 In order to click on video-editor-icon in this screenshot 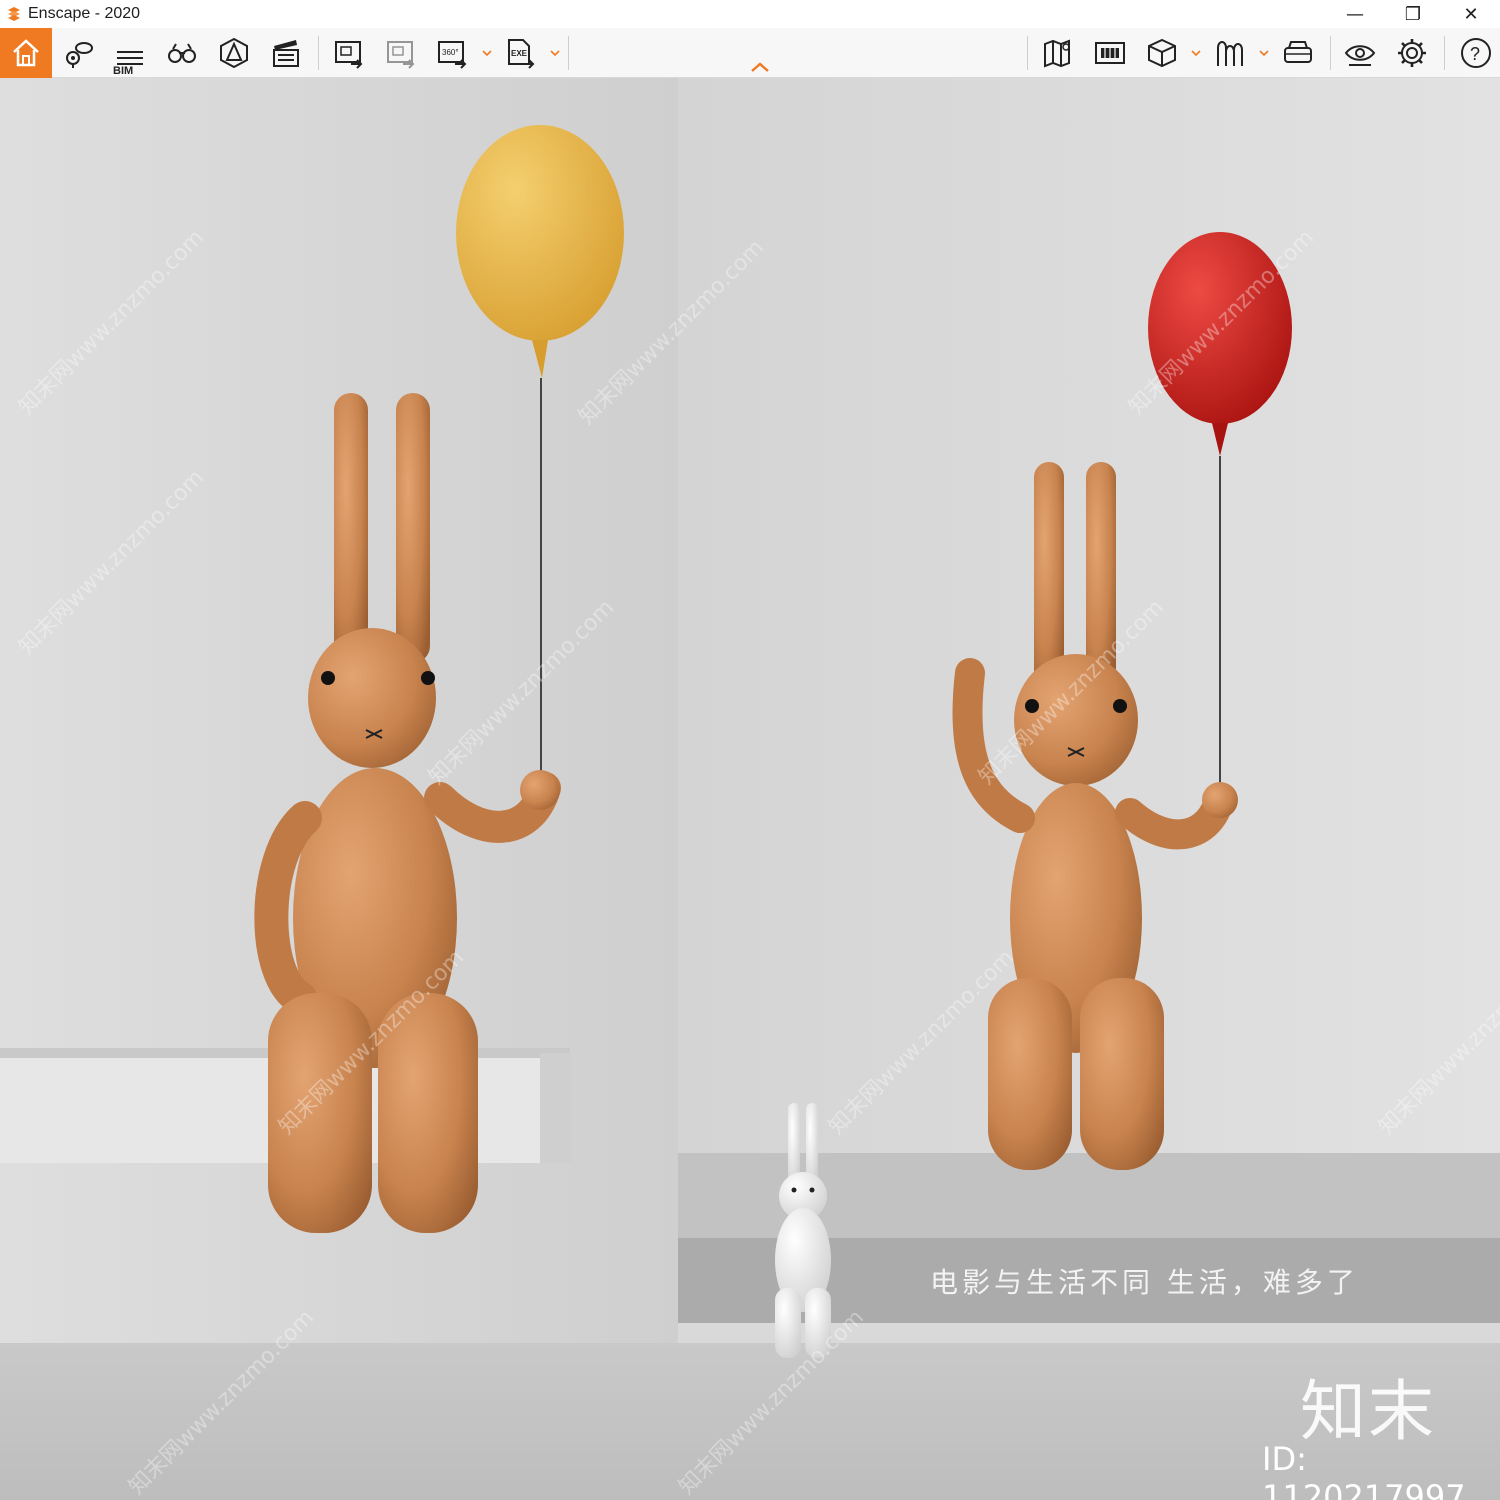, I will do `click(286, 53)`.